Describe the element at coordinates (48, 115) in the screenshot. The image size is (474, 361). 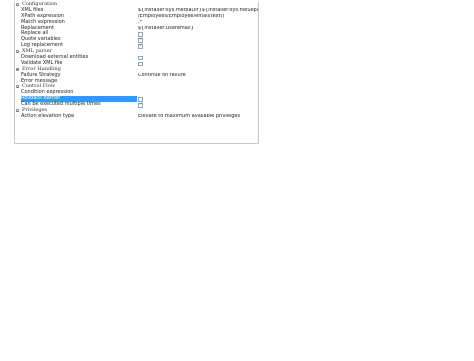
I see `property-name: Action elevation type` at that location.